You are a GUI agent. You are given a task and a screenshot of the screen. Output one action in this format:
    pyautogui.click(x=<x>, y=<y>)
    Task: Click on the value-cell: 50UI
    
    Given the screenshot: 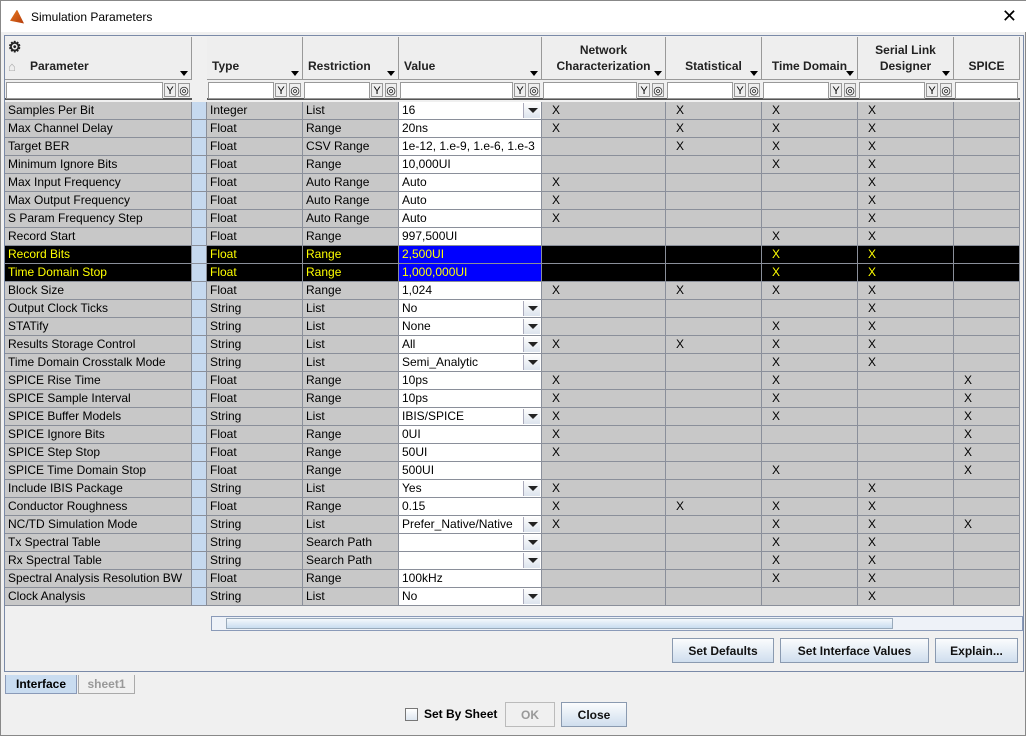 What is the action you would take?
    pyautogui.click(x=470, y=453)
    